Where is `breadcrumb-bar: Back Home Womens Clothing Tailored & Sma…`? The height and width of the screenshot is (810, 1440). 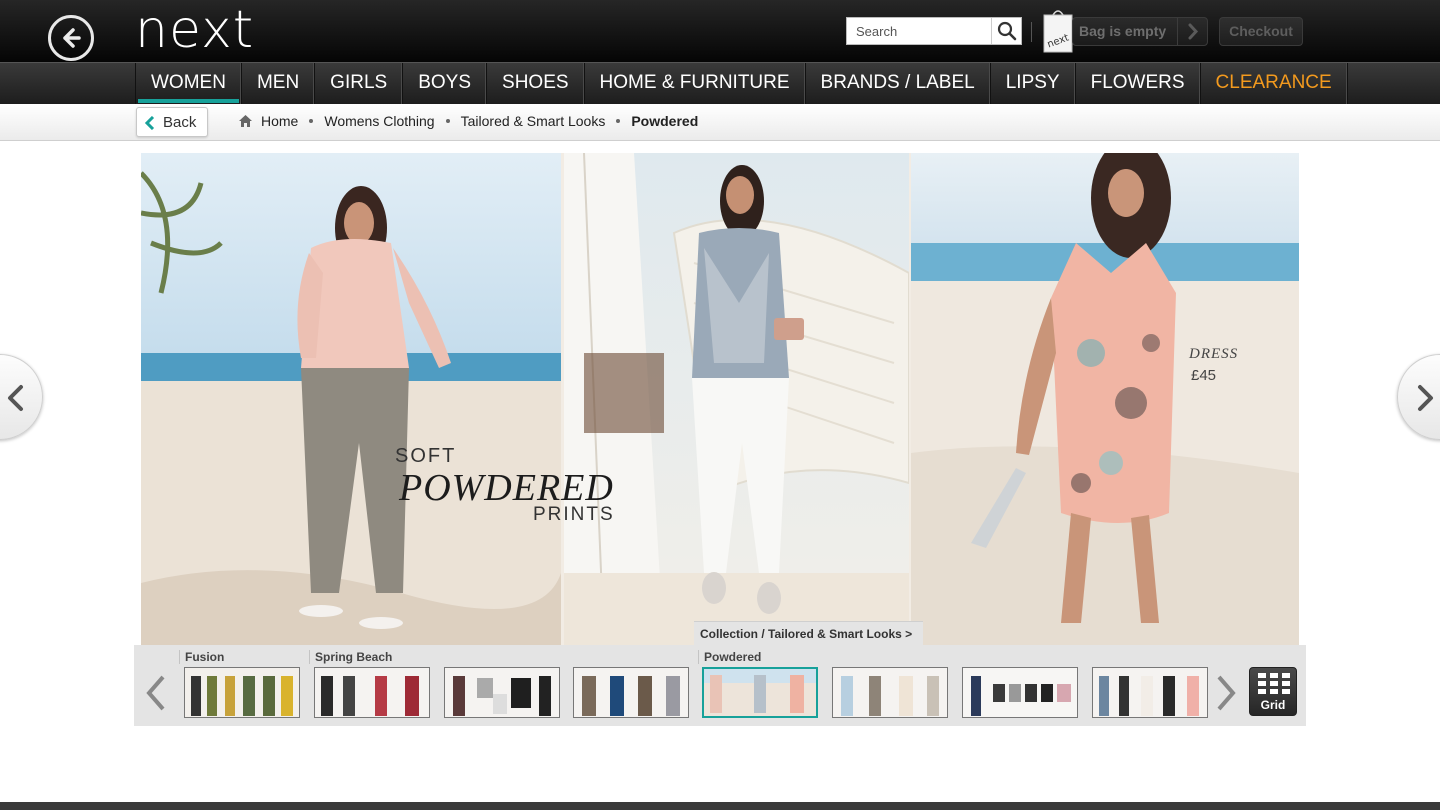
breadcrumb-bar: Back Home Womens Clothing Tailored & Sma… is located at coordinates (720, 122).